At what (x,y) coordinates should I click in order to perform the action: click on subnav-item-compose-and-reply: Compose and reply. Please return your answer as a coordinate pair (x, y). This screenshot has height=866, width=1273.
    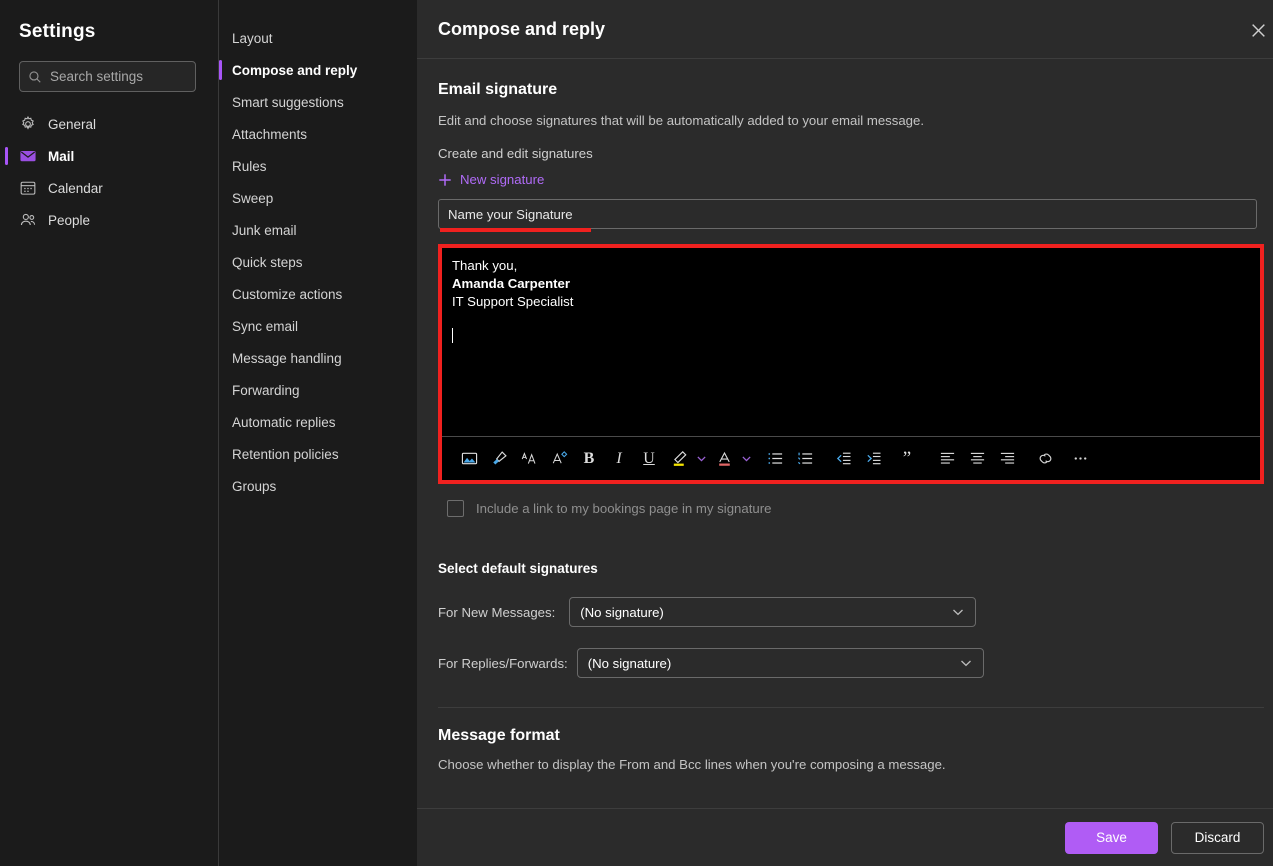
    Looking at the image, I should click on (318, 70).